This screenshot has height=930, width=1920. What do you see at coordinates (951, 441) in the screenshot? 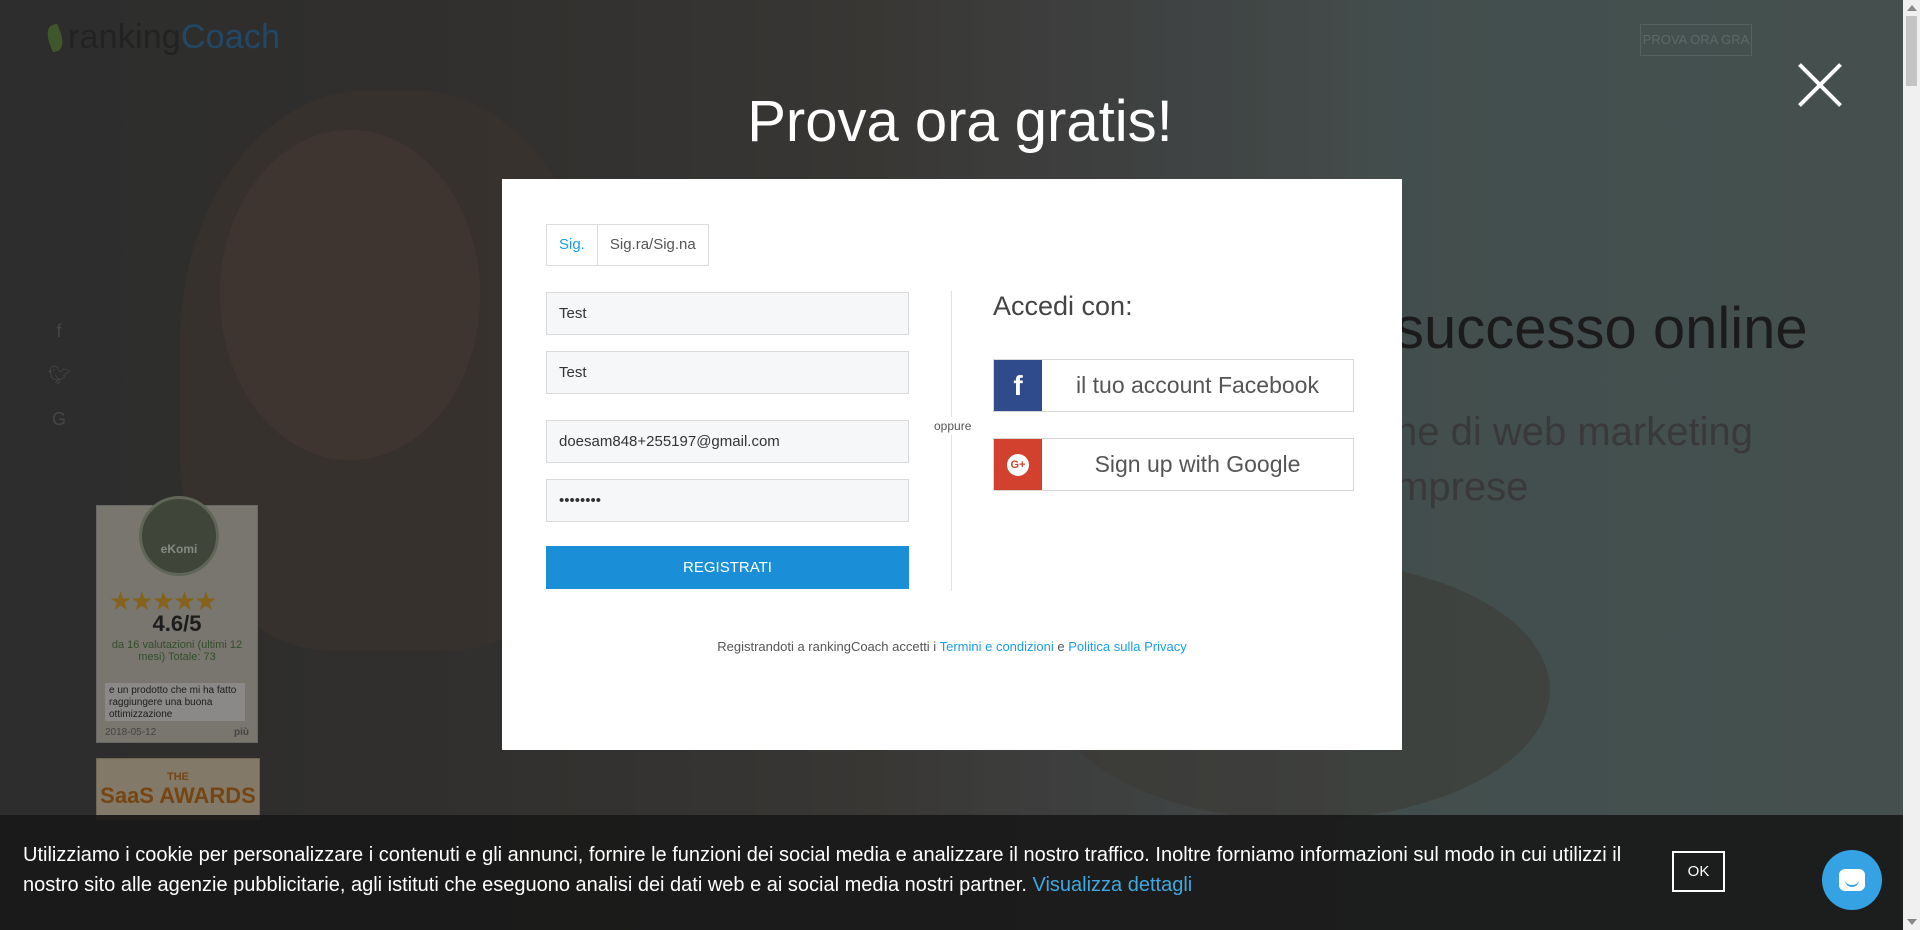
I see `divider` at bounding box center [951, 441].